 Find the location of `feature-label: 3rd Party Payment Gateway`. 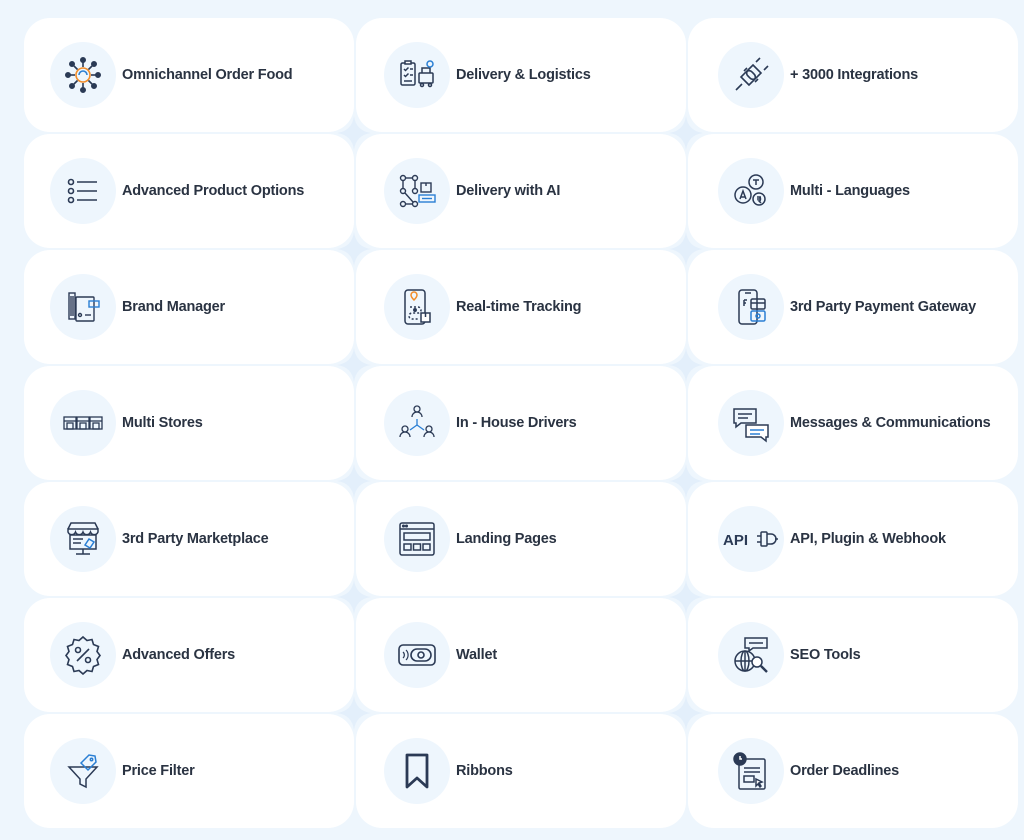

feature-label: 3rd Party Payment Gateway is located at coordinates (883, 307).